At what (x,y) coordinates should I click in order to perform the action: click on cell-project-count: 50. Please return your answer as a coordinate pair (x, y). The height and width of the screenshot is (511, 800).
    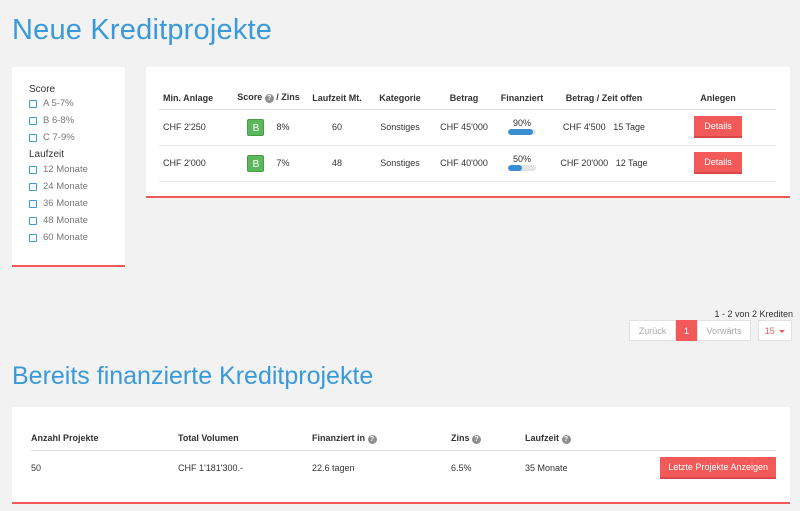
    Looking at the image, I should click on (36, 468).